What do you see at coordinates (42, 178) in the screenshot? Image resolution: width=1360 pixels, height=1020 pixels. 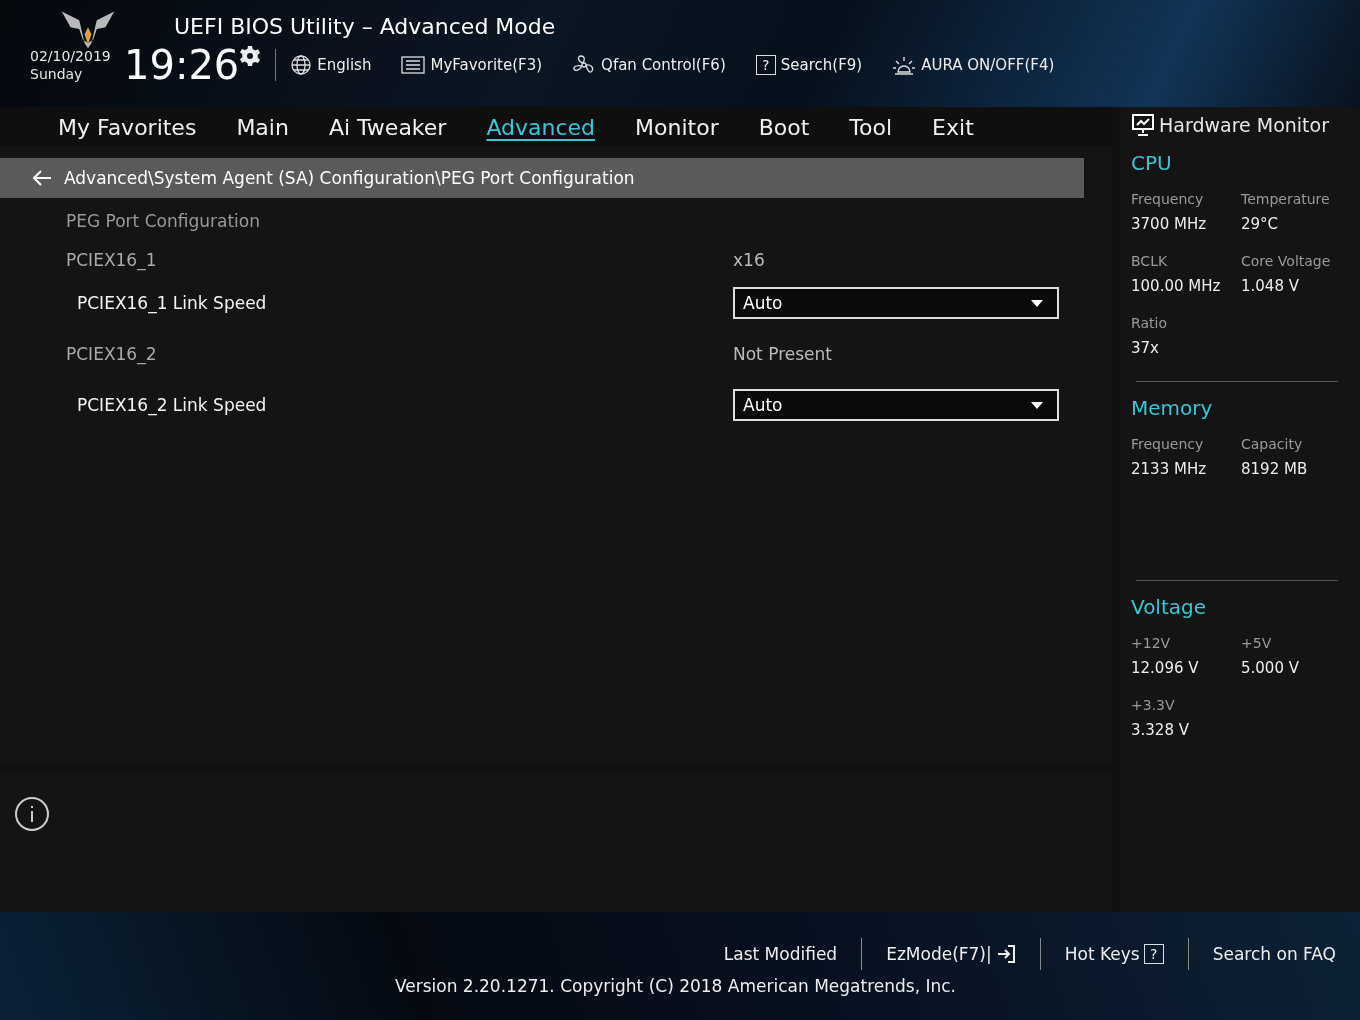 I see `back-arrow-icon` at bounding box center [42, 178].